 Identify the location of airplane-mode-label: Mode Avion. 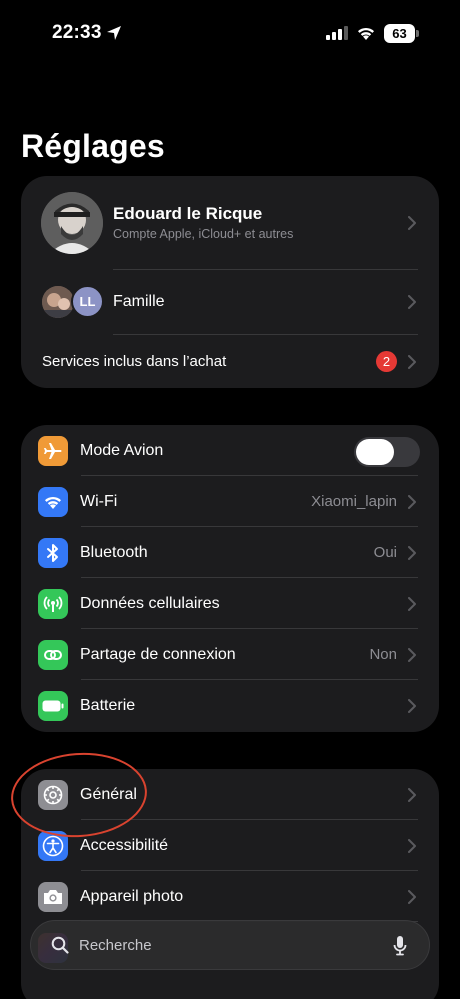
(122, 450).